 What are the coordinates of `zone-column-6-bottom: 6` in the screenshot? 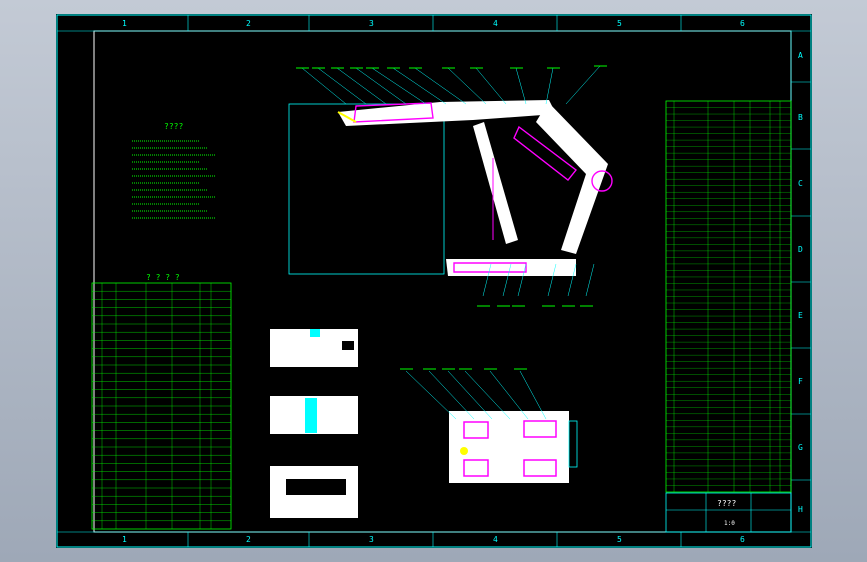 It's located at (742, 539).